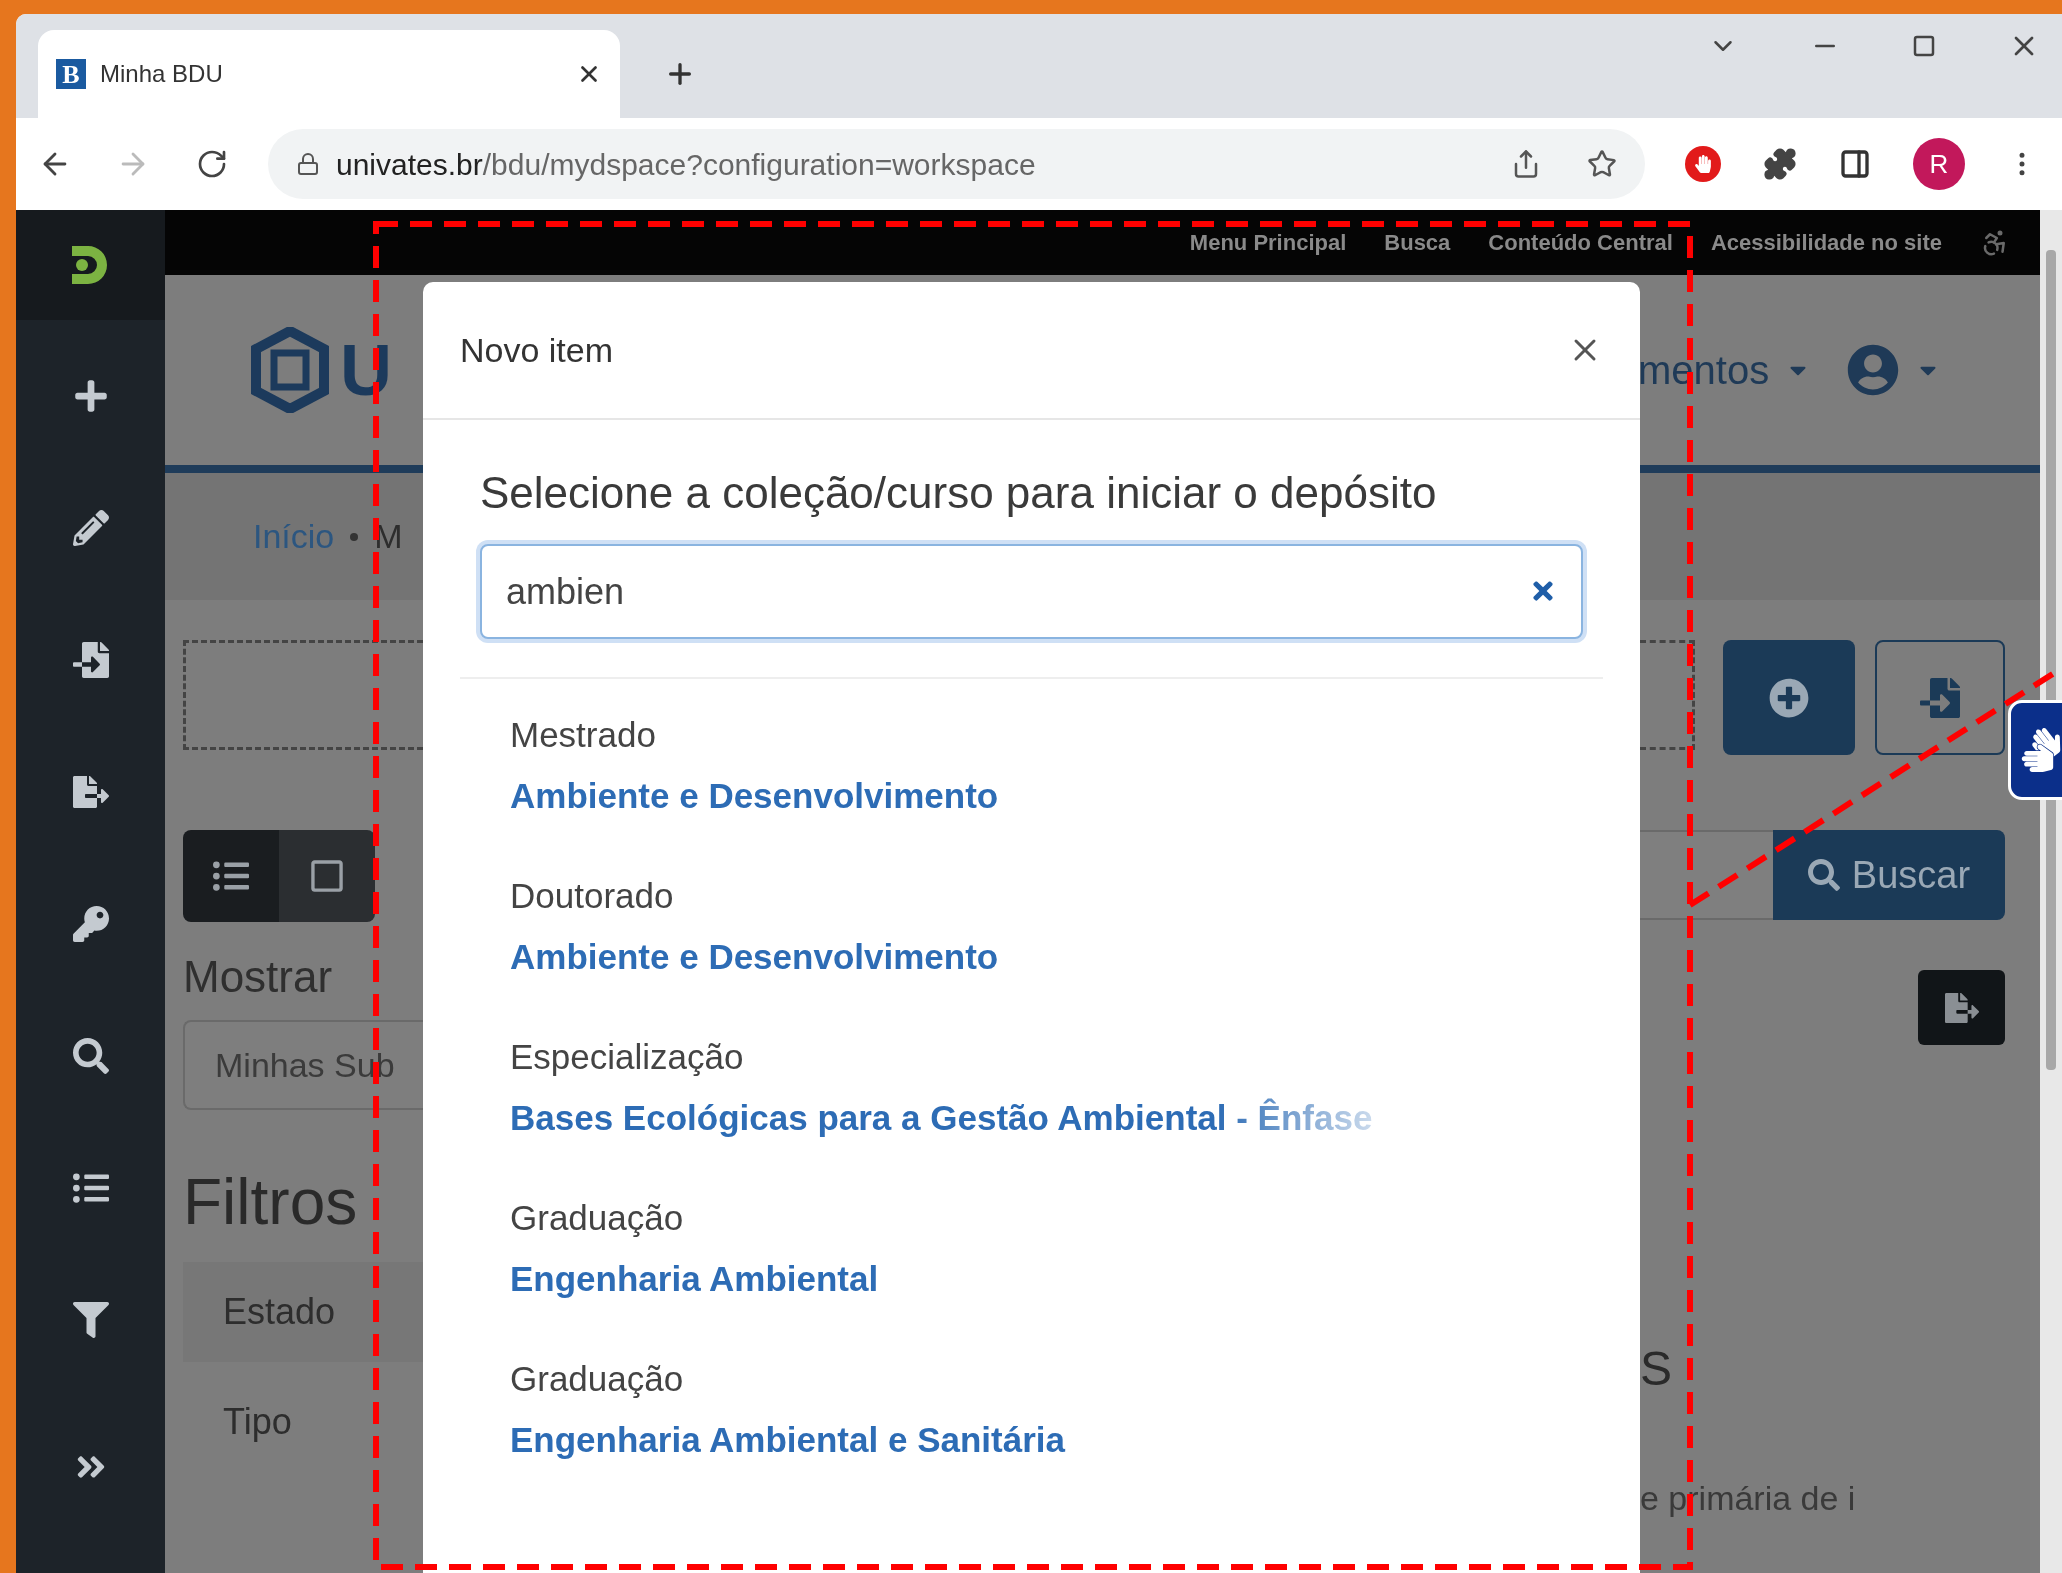  Describe the element at coordinates (694, 1278) in the screenshot. I see `result-link: Engenharia Ambiental` at that location.